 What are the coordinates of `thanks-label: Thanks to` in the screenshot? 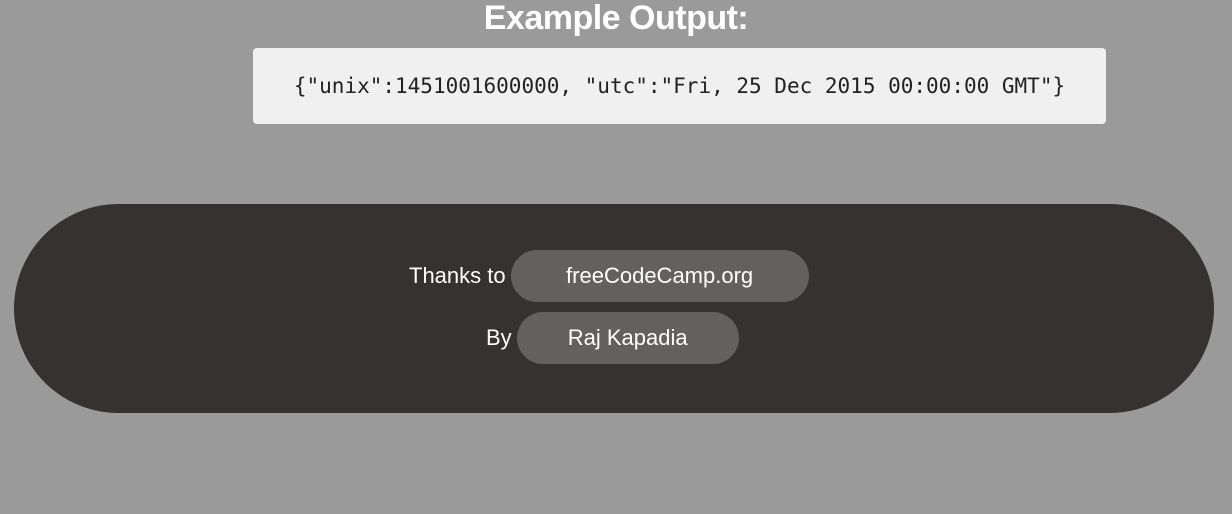 It's located at (457, 275).